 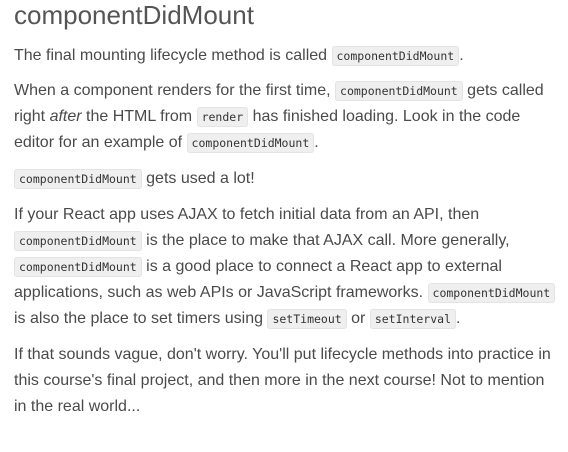 I want to click on text: gets used a lot!, so click(x=198, y=178).